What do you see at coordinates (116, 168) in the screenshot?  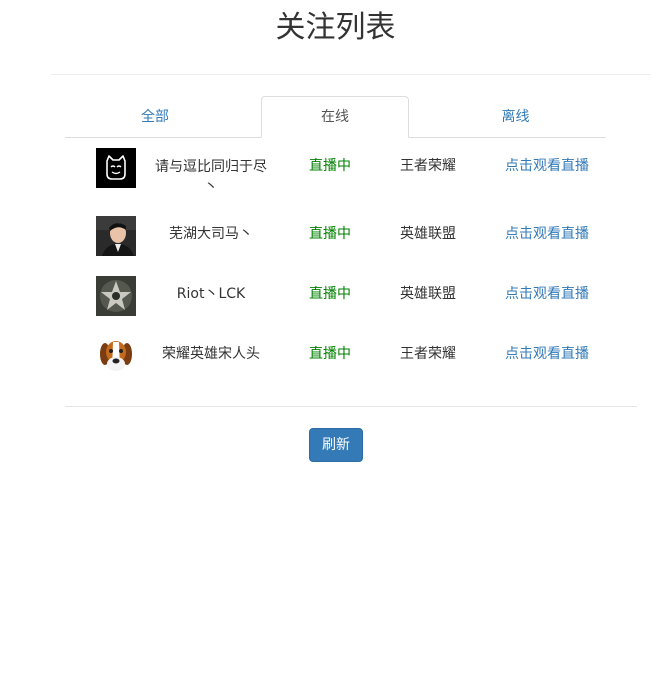 I see `cat-face-avatar` at bounding box center [116, 168].